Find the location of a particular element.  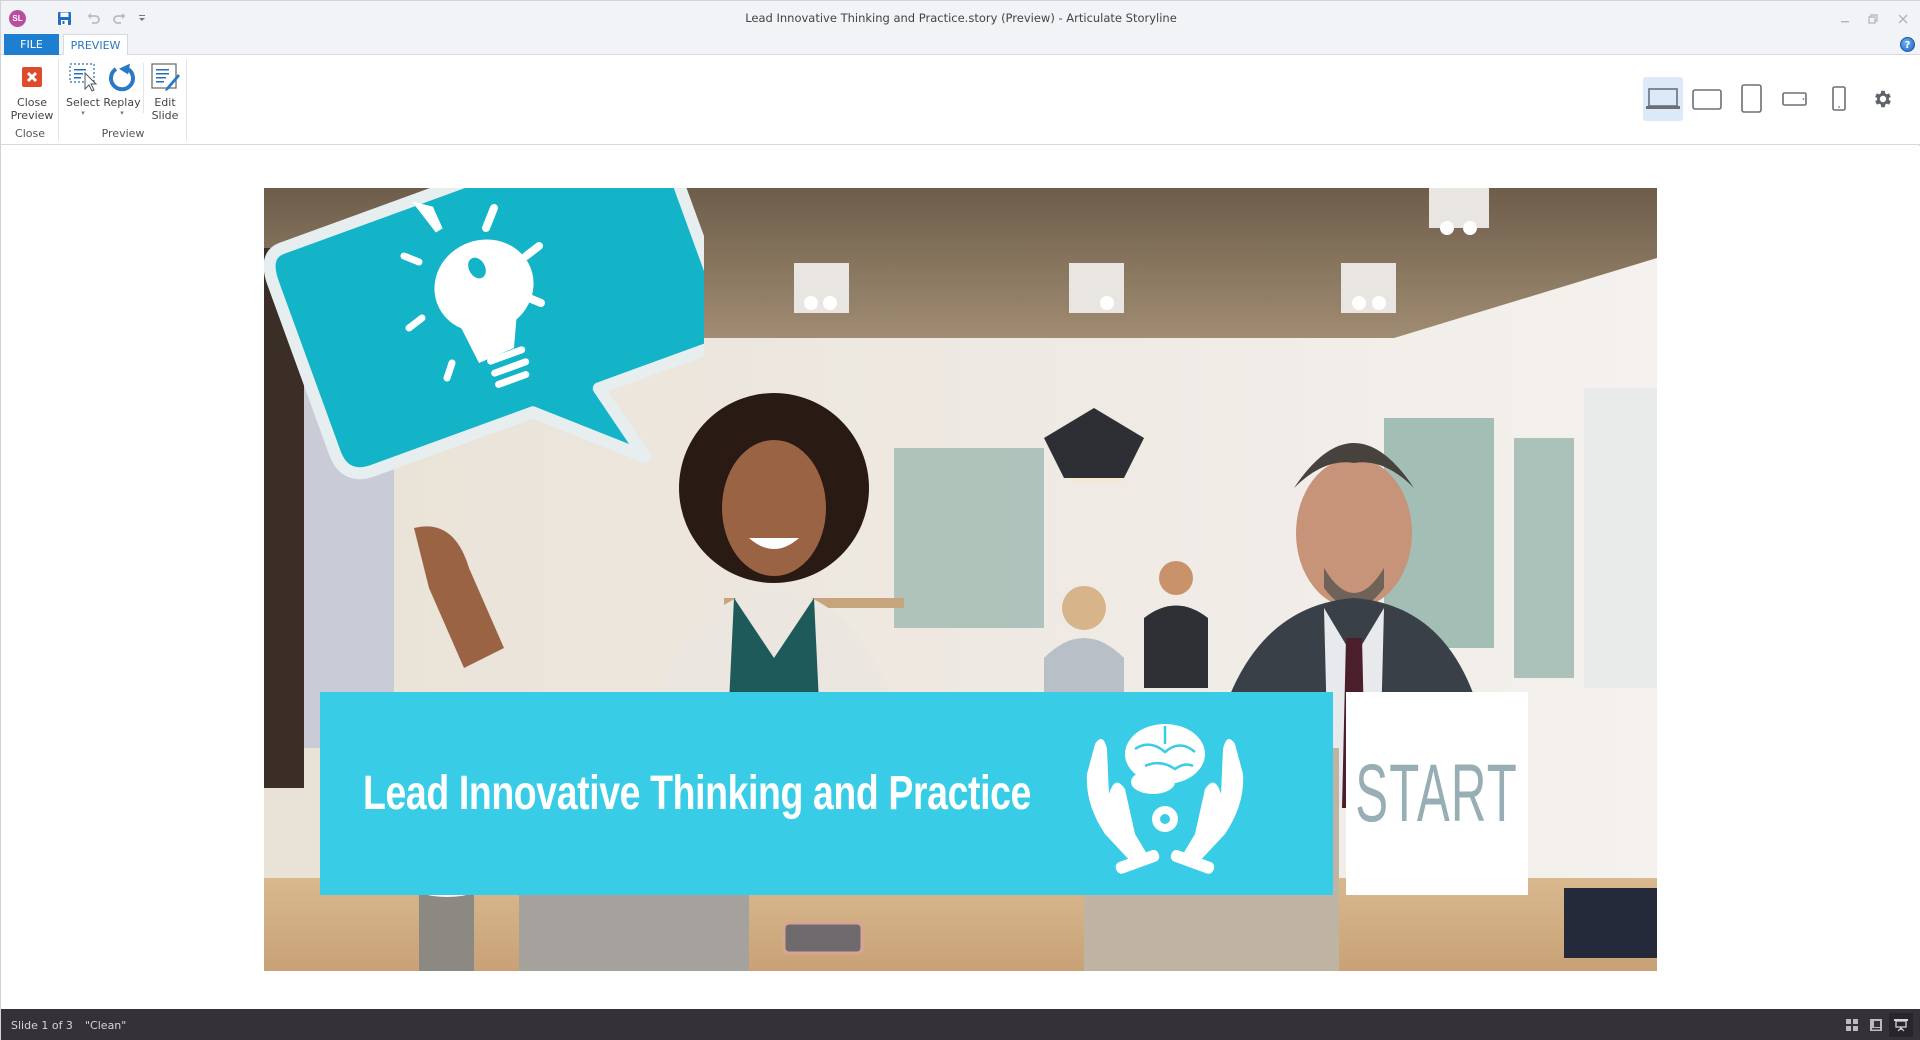

laptop-icon is located at coordinates (1663, 98).